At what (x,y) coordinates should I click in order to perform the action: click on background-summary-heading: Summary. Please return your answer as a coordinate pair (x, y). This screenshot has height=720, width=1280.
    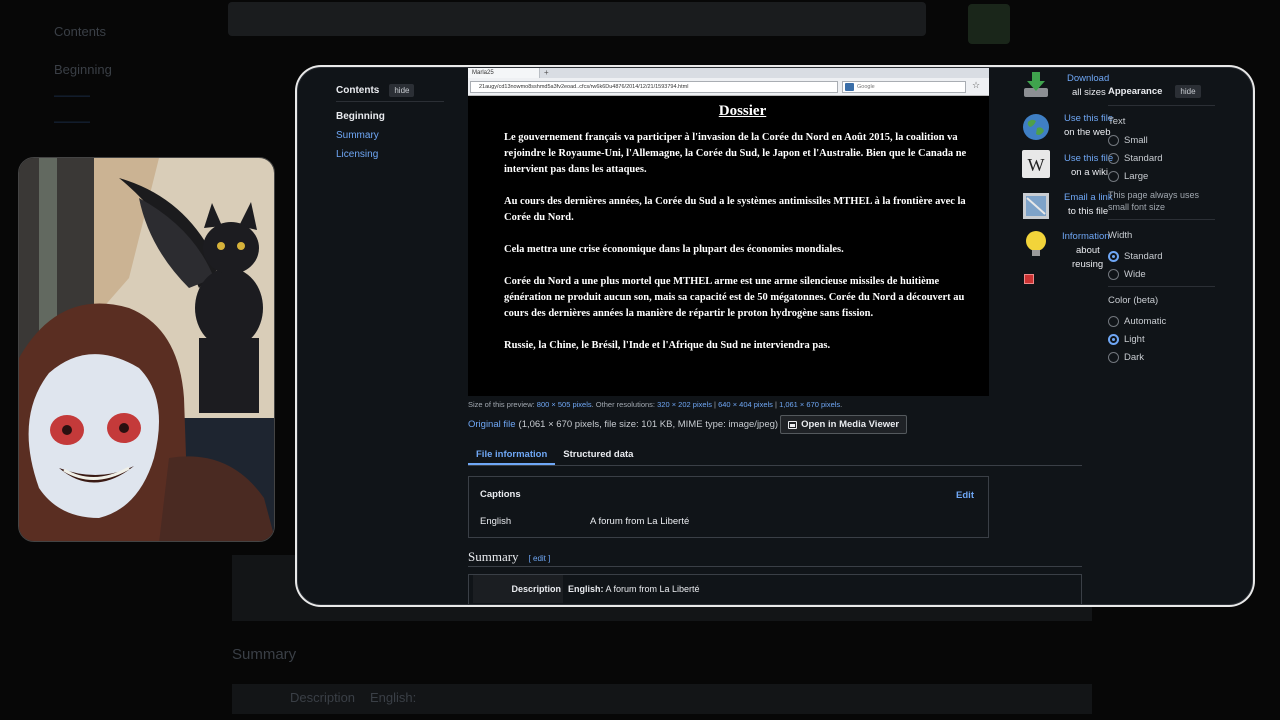
    Looking at the image, I should click on (264, 654).